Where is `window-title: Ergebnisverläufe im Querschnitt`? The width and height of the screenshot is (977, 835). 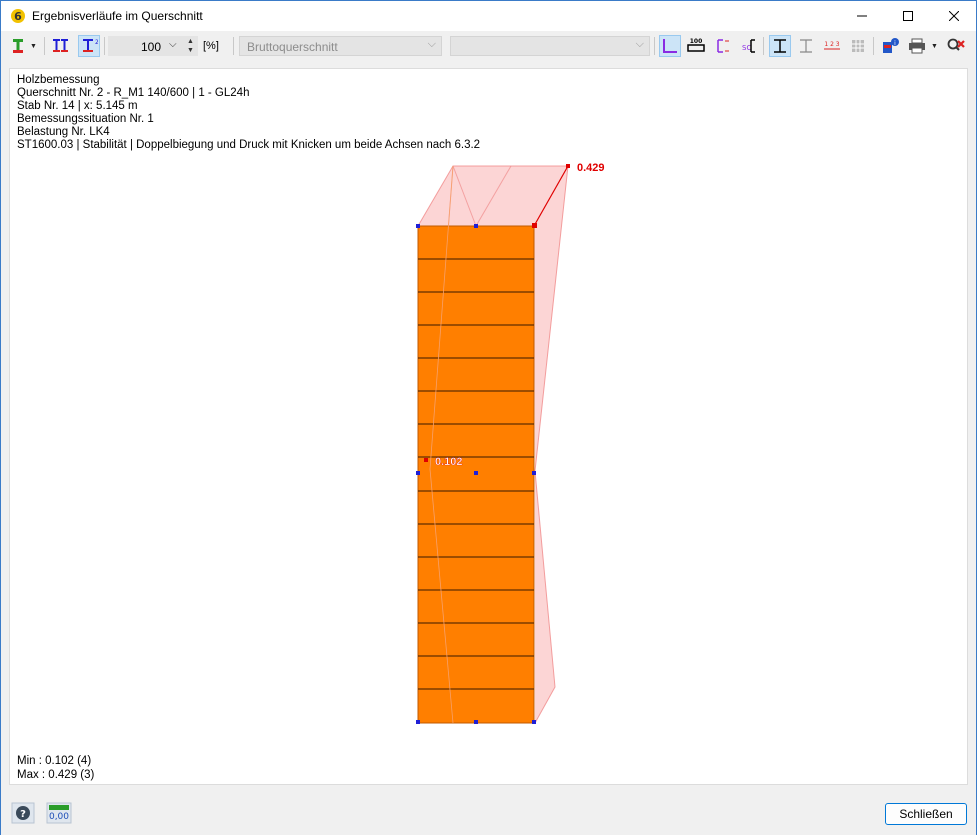
window-title: Ergebnisverläufe im Querschnitt is located at coordinates (117, 16).